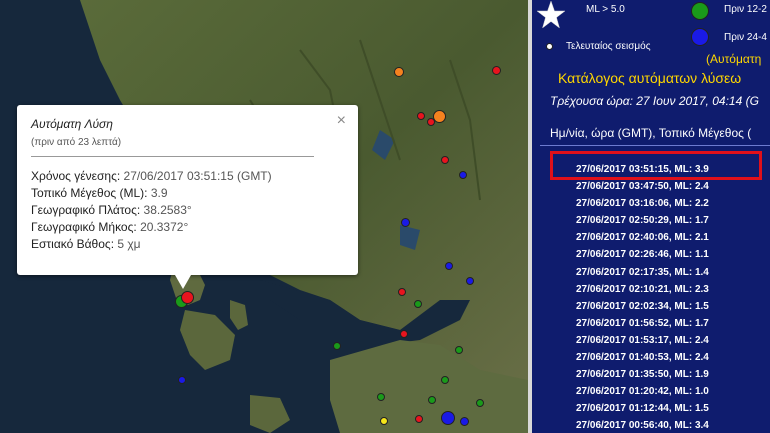 Image resolution: width=770 pixels, height=433 pixels. I want to click on catalog-title: Κατάλογος αυτόματων λύσεω, so click(650, 78).